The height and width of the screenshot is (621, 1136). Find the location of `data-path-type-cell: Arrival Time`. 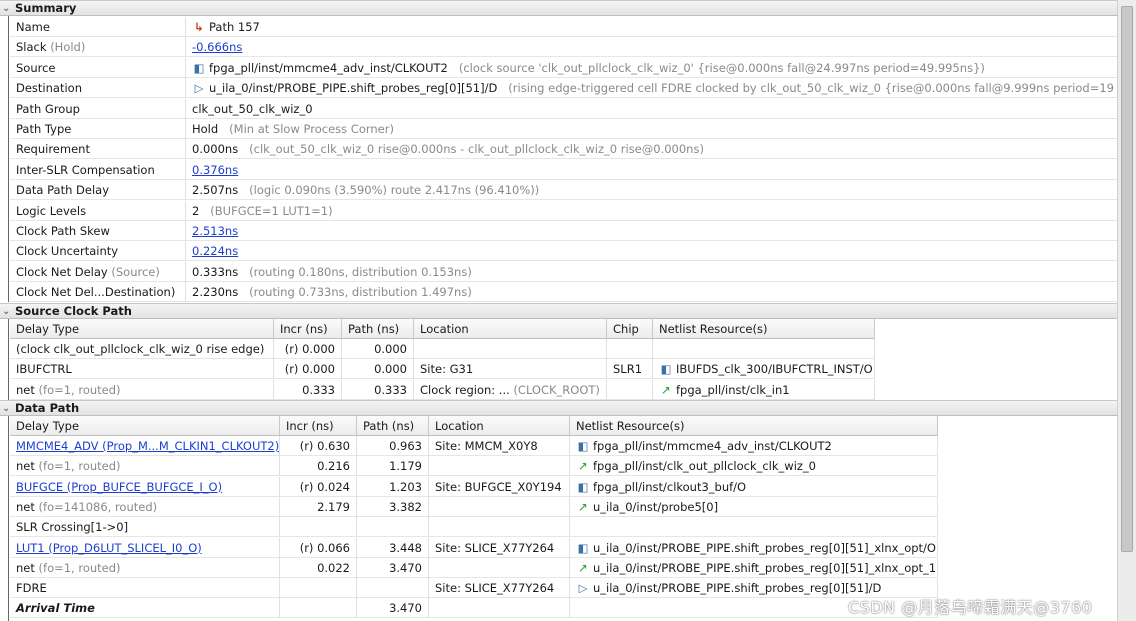

data-path-type-cell: Arrival Time is located at coordinates (145, 608).